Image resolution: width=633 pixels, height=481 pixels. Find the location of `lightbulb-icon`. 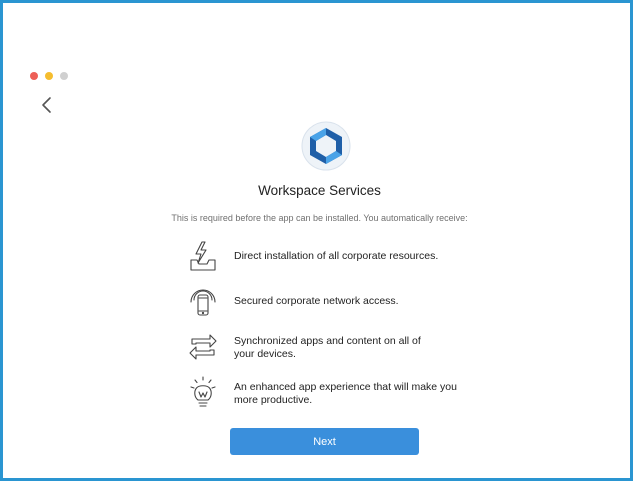

lightbulb-icon is located at coordinates (203, 393).